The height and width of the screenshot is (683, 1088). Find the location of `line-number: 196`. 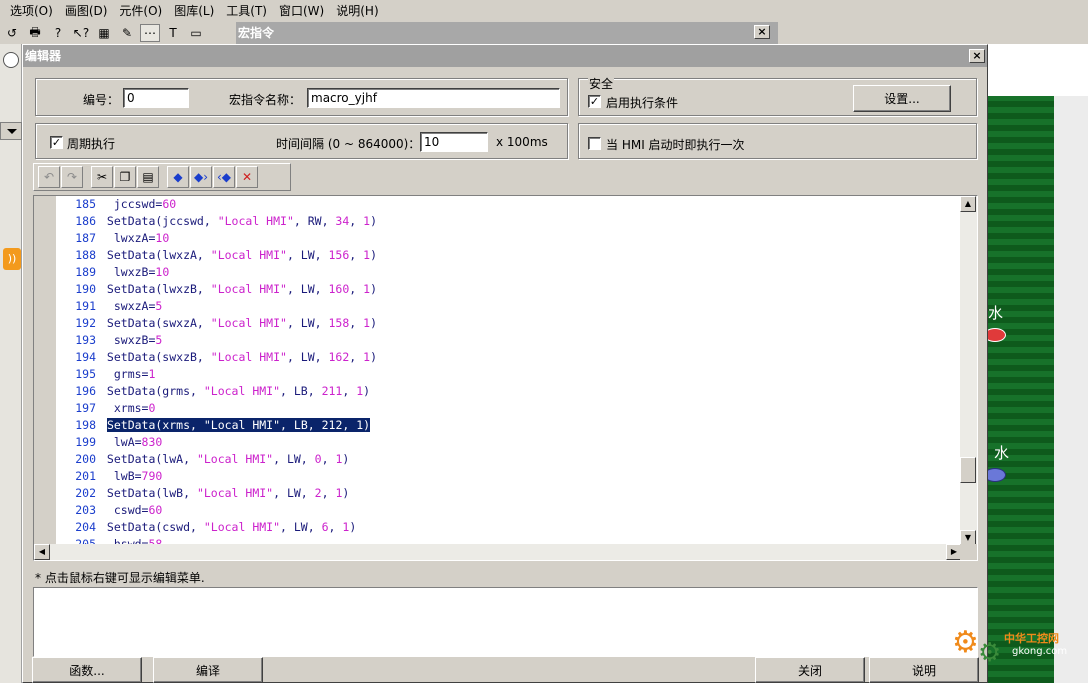

line-number: 196 is located at coordinates (85, 391).